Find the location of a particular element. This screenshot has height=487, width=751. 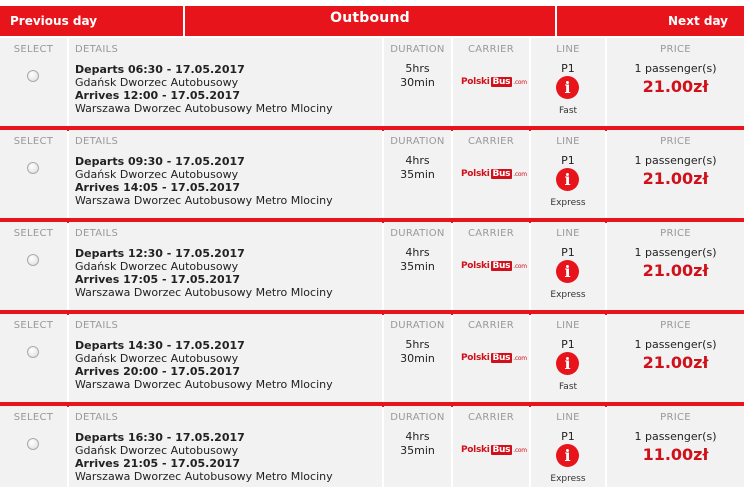

next-day-label: Next day is located at coordinates (698, 21).